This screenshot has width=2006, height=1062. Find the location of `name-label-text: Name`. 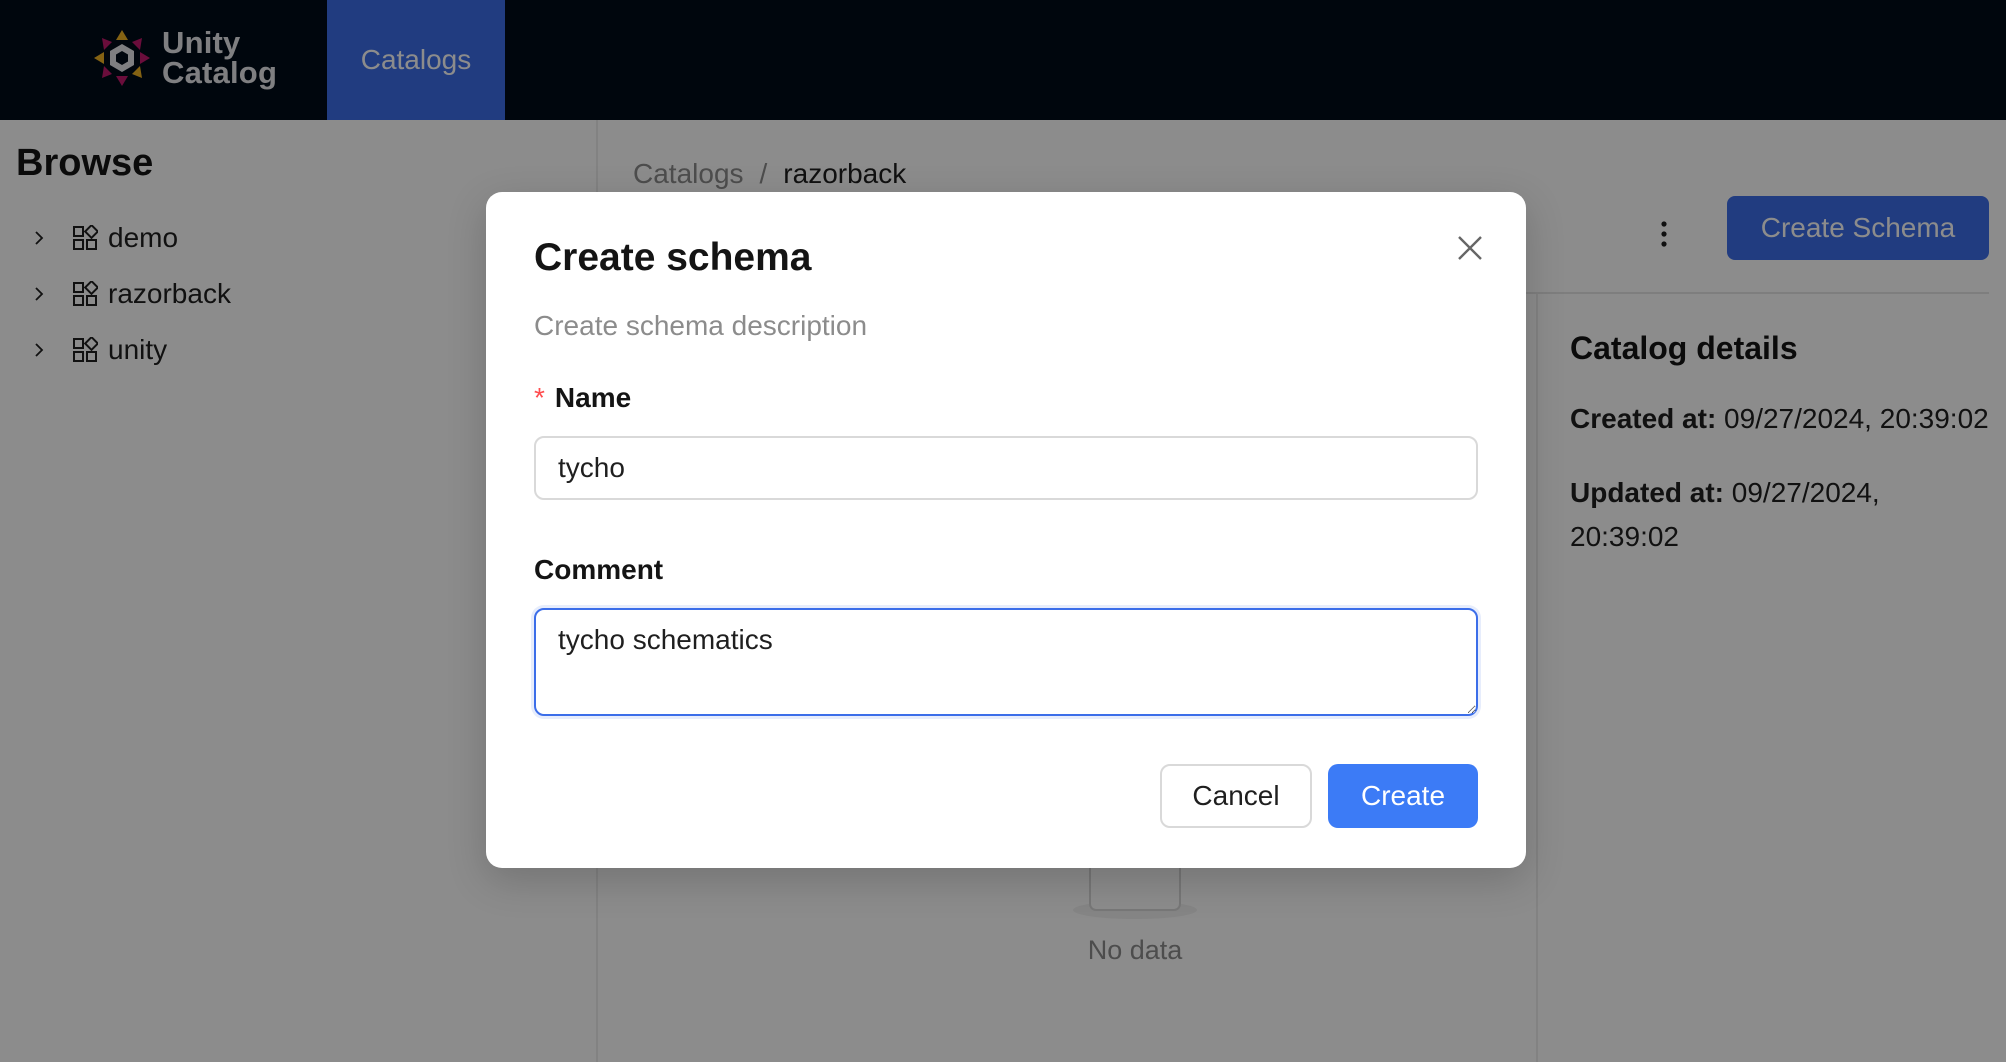

name-label-text: Name is located at coordinates (593, 397).